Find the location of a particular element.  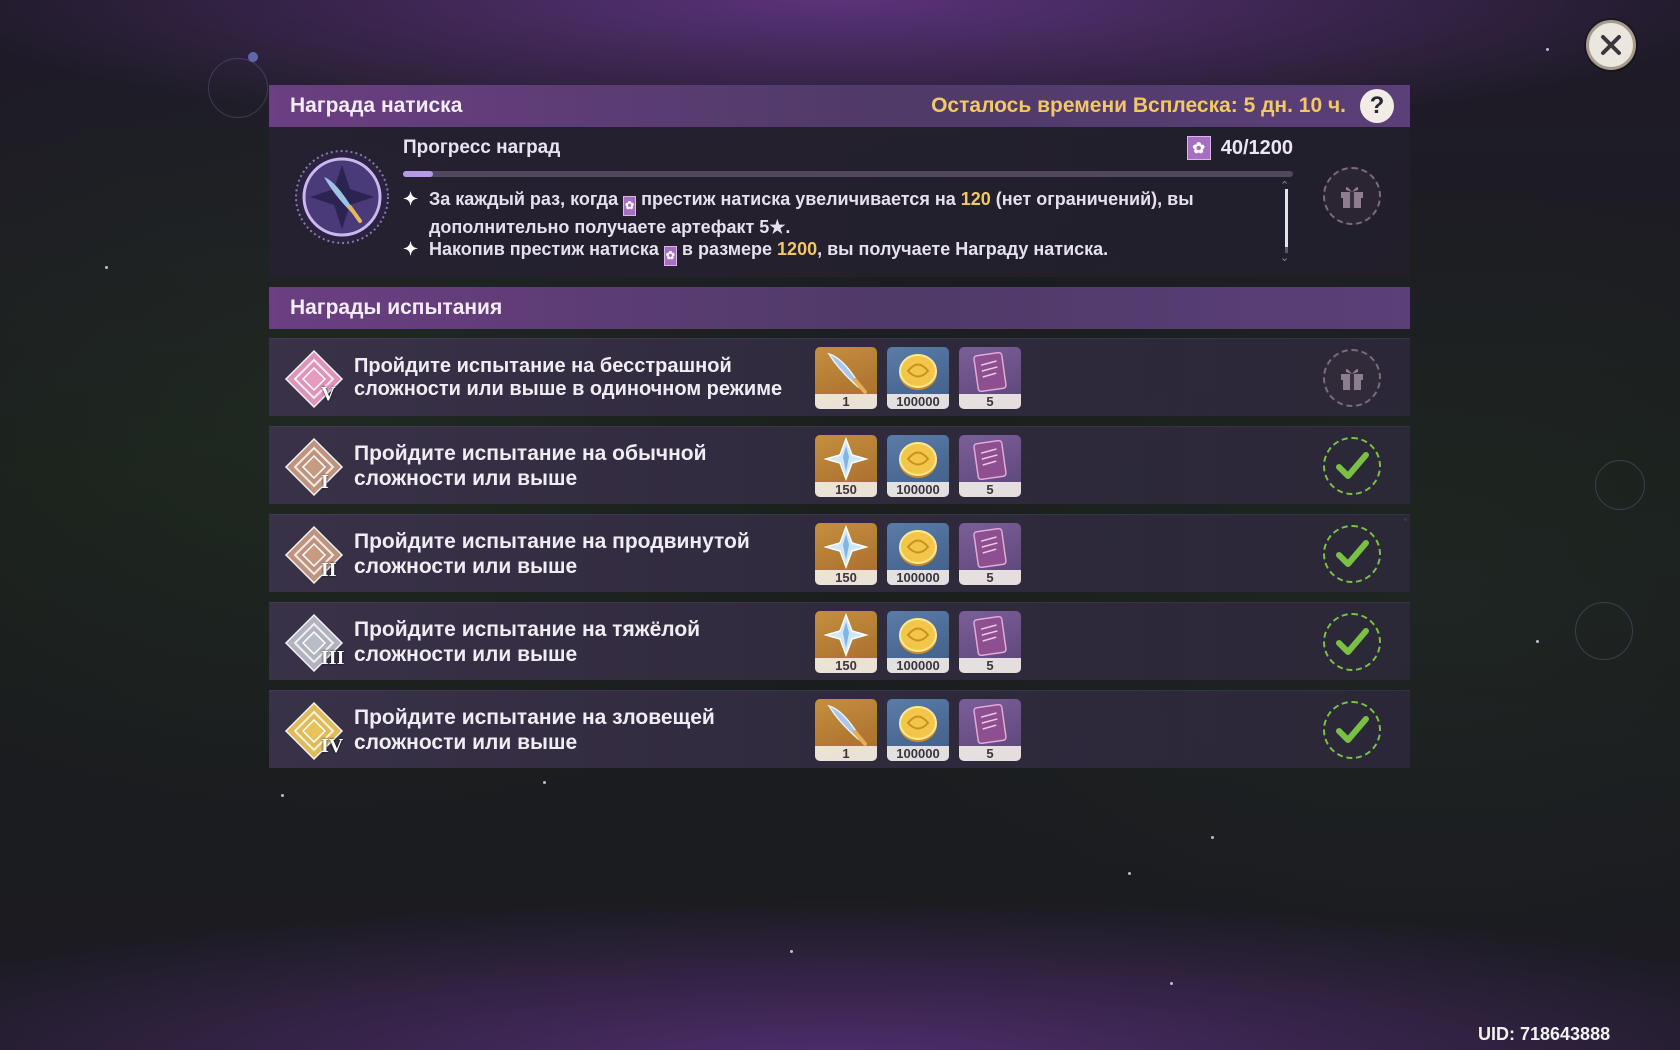

feather-artifact-icon is located at coordinates (847, 373).